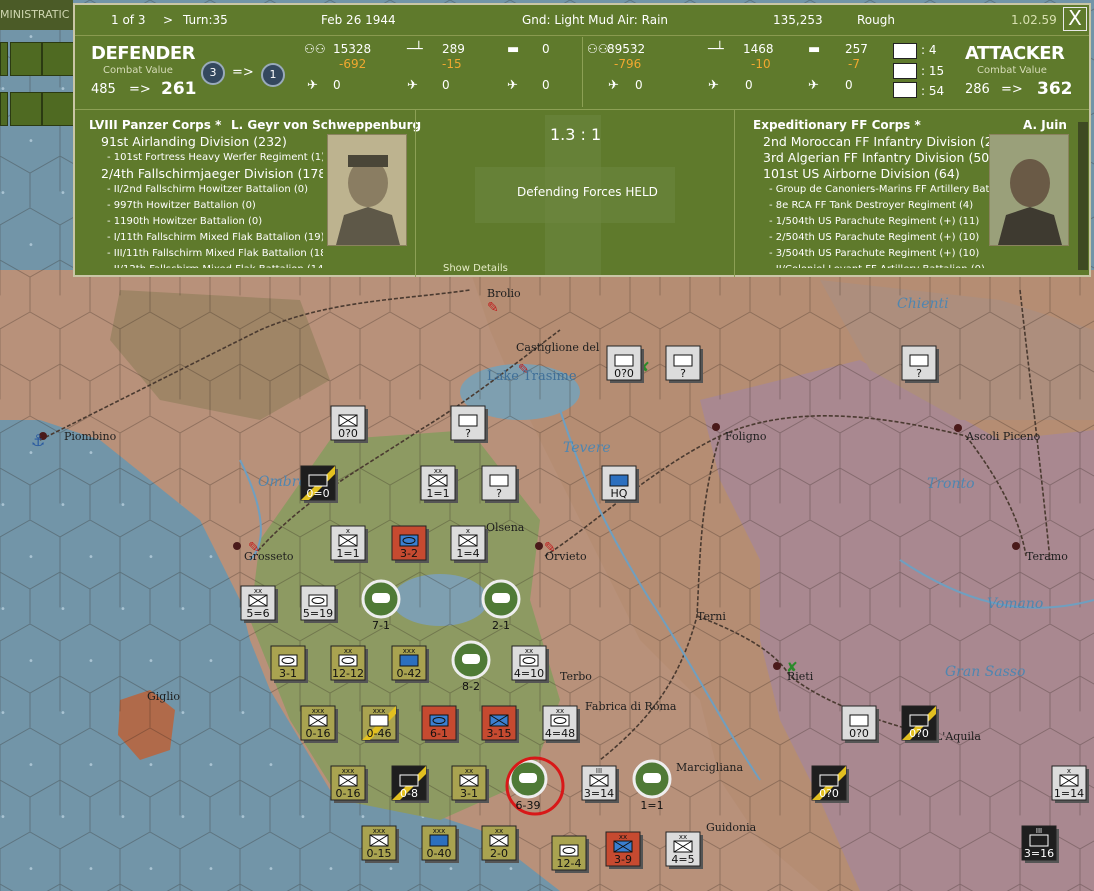  What do you see at coordinates (439, 733) in the screenshot?
I see `unit-strength-label: 6-1` at bounding box center [439, 733].